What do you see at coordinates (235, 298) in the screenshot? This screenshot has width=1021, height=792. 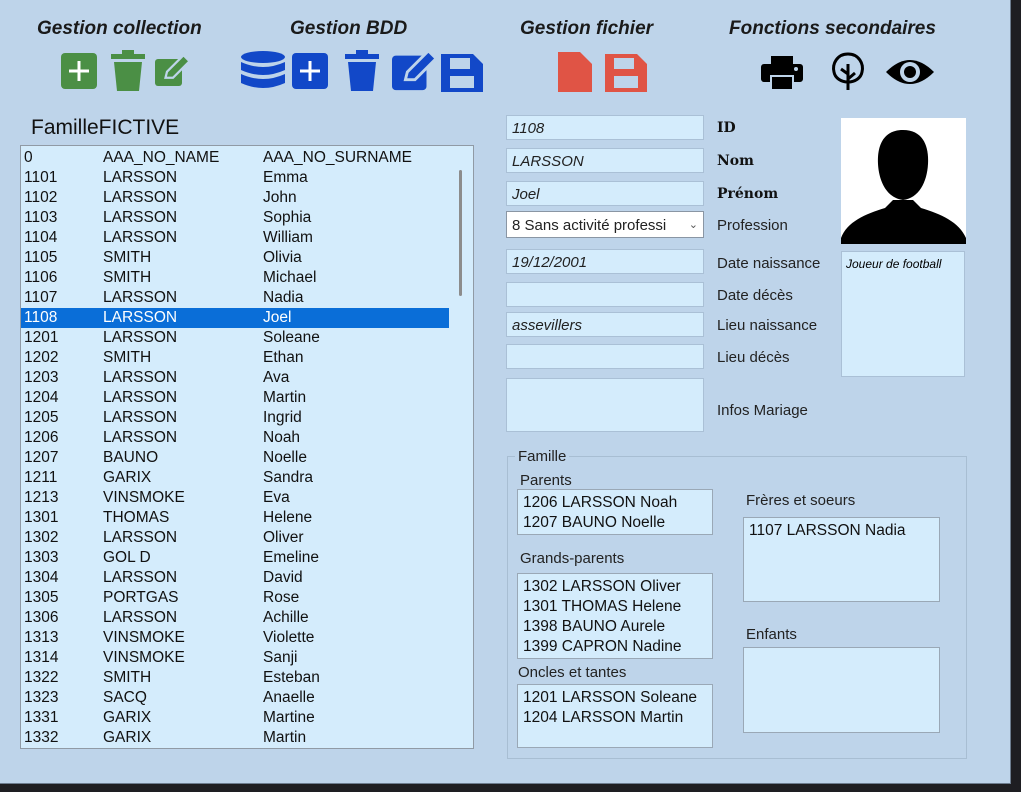 I see `list-item: 1107 LARSSON Nadia` at bounding box center [235, 298].